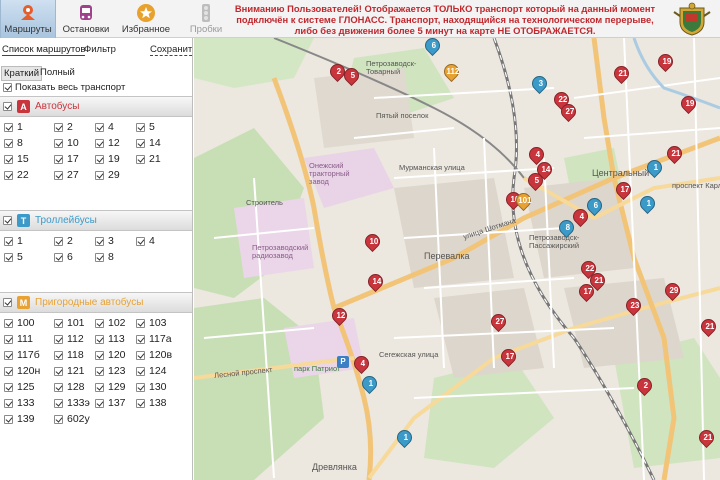 Image resolution: width=720 pixels, height=480 pixels. What do you see at coordinates (19, 403) in the screenshot?
I see `route-checkbox-item: 133` at bounding box center [19, 403].